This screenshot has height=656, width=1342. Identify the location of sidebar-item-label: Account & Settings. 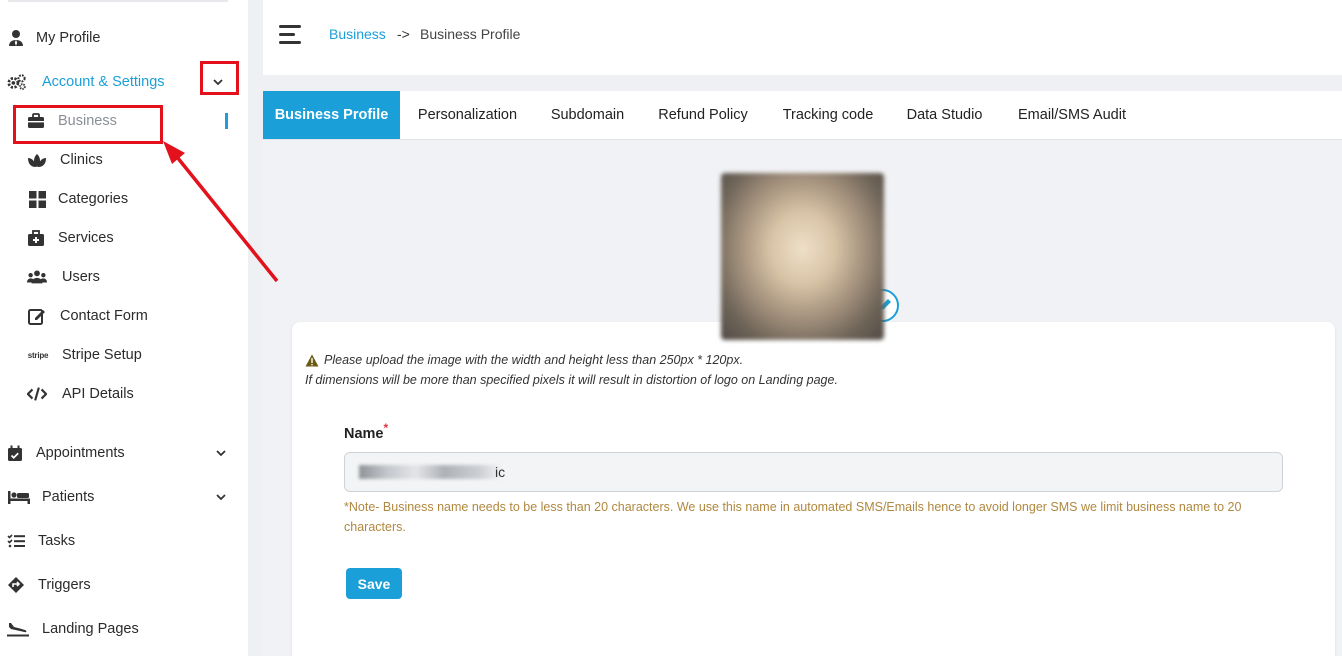
(103, 82).